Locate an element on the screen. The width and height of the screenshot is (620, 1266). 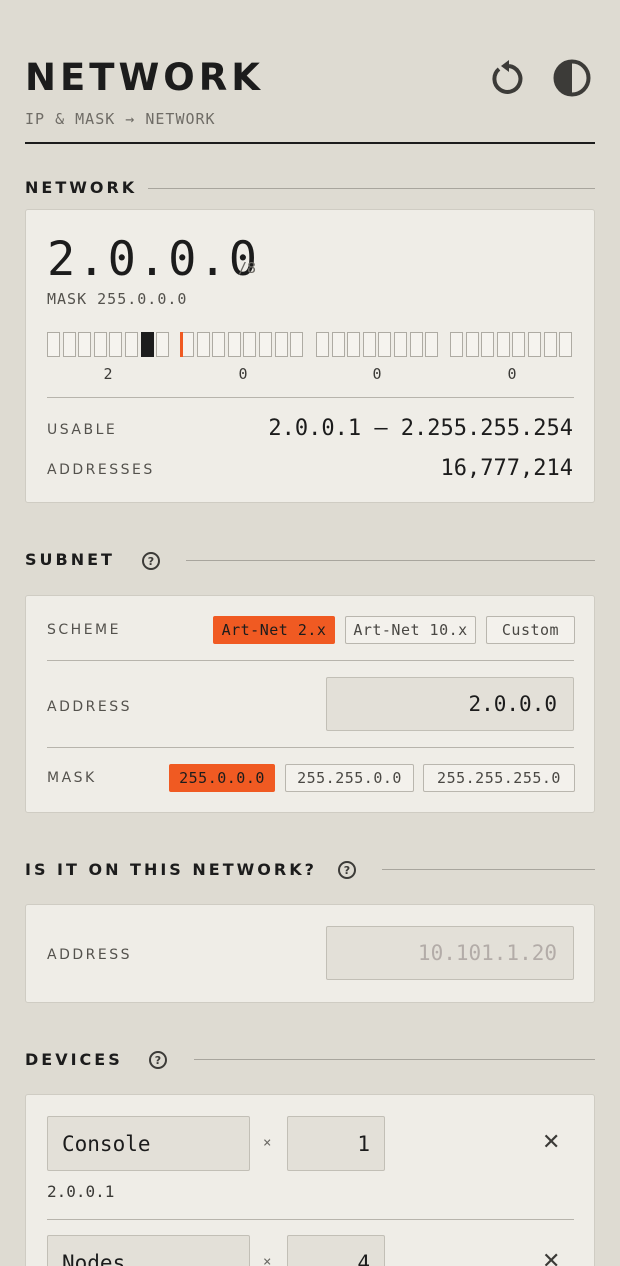
scheme-option-custom: Custom is located at coordinates (530, 630).